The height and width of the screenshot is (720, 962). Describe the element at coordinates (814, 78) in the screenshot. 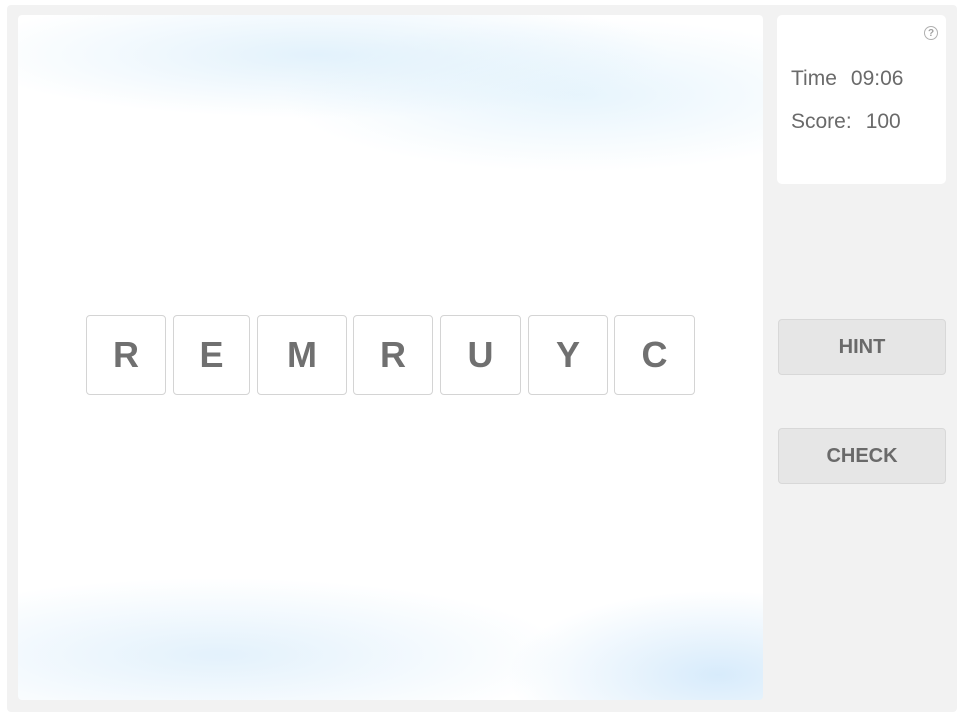

I see `time-label: Time` at that location.